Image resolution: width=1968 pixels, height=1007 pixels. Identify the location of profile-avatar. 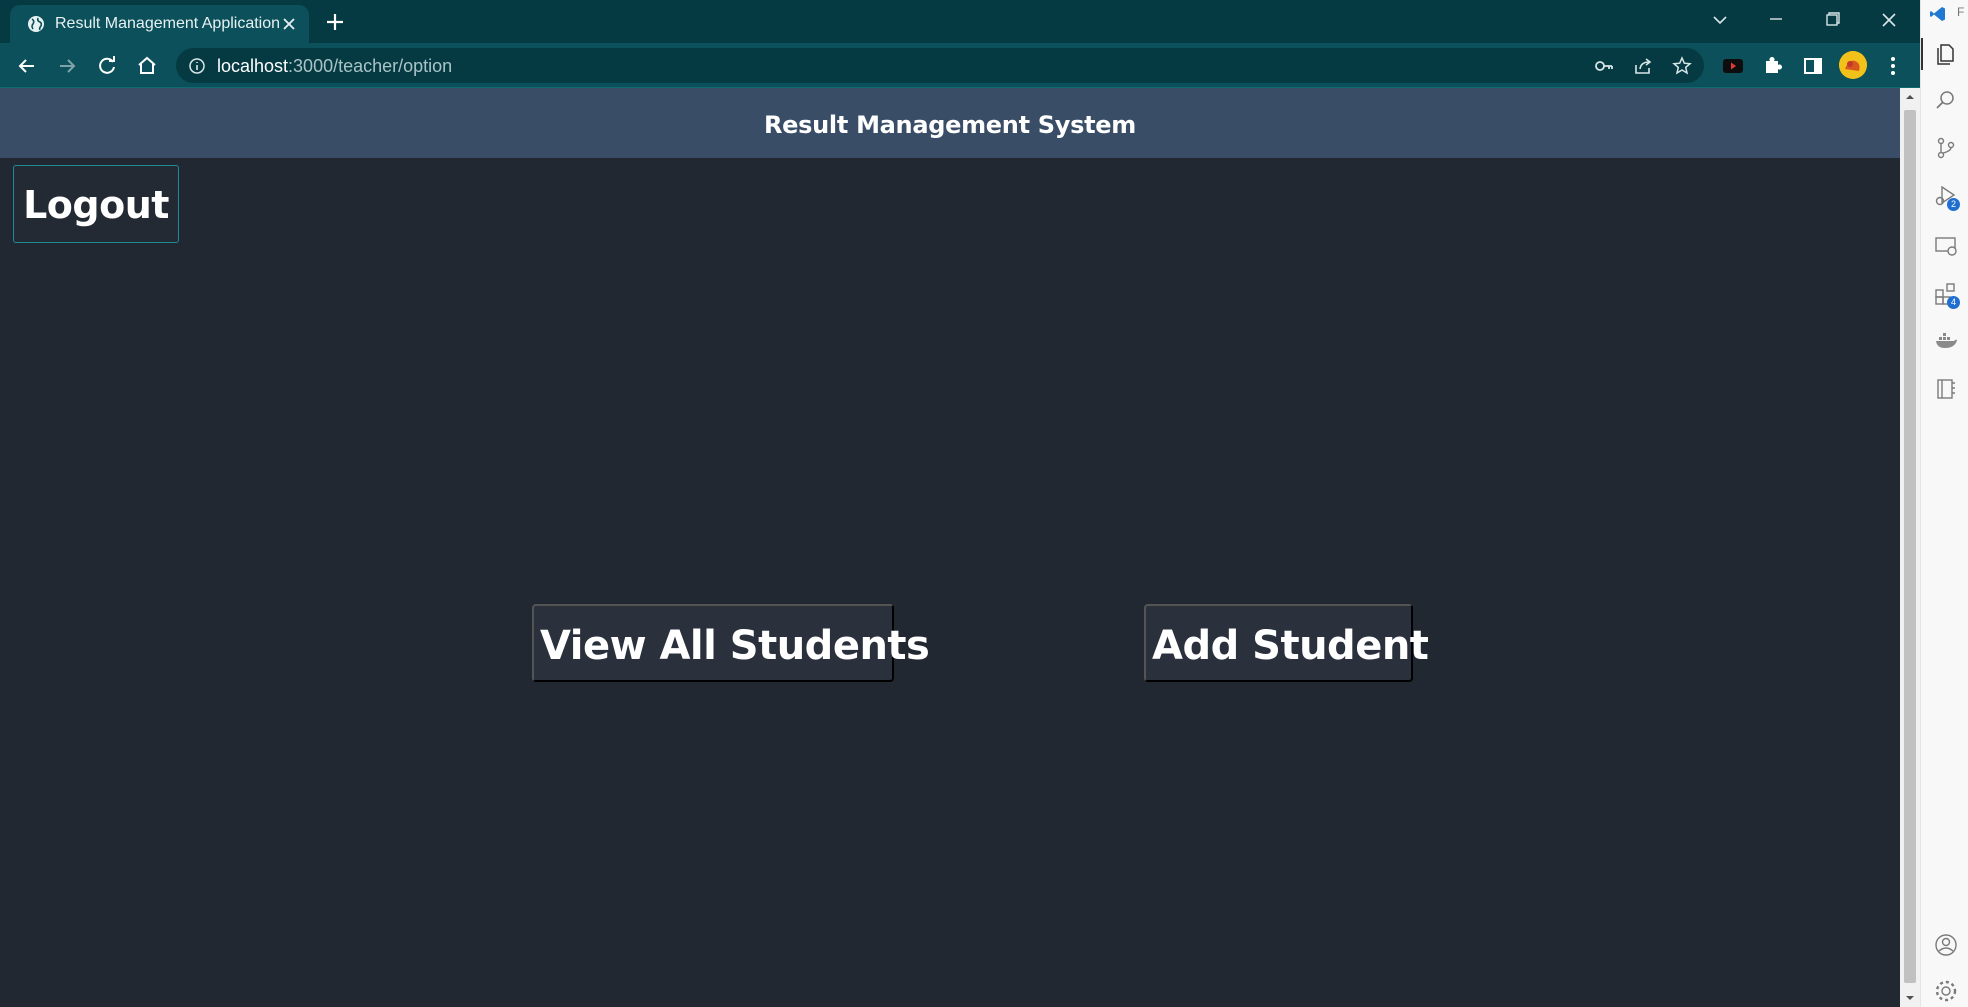
(1853, 65).